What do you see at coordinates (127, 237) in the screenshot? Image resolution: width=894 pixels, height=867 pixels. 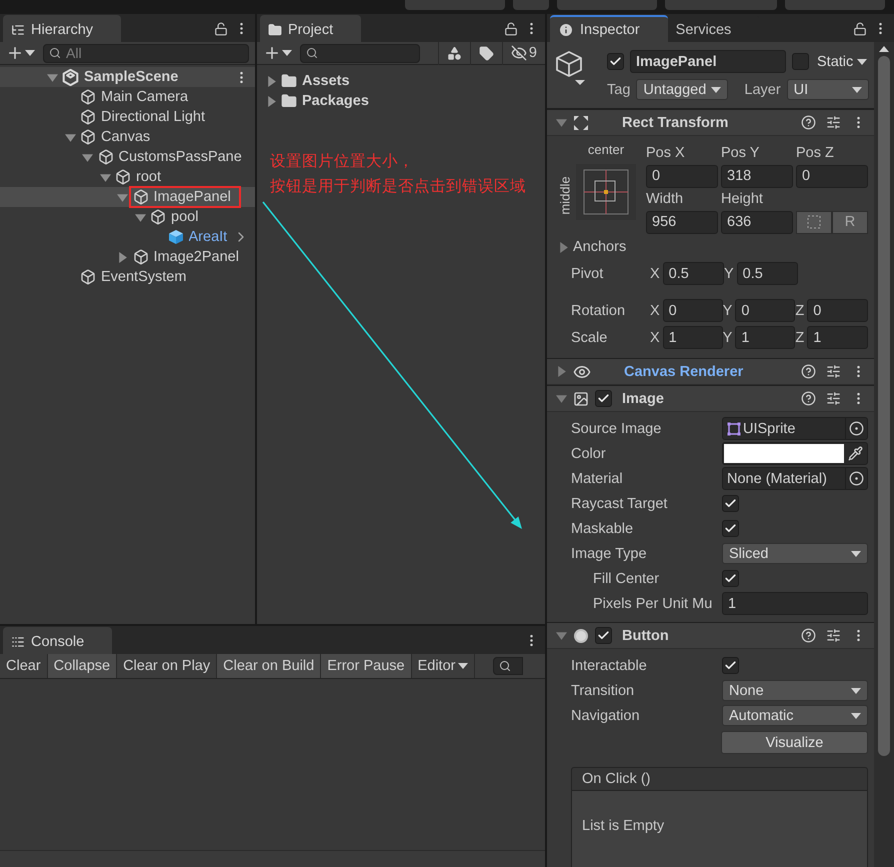 I see `hierarchy-row: AreaIt` at bounding box center [127, 237].